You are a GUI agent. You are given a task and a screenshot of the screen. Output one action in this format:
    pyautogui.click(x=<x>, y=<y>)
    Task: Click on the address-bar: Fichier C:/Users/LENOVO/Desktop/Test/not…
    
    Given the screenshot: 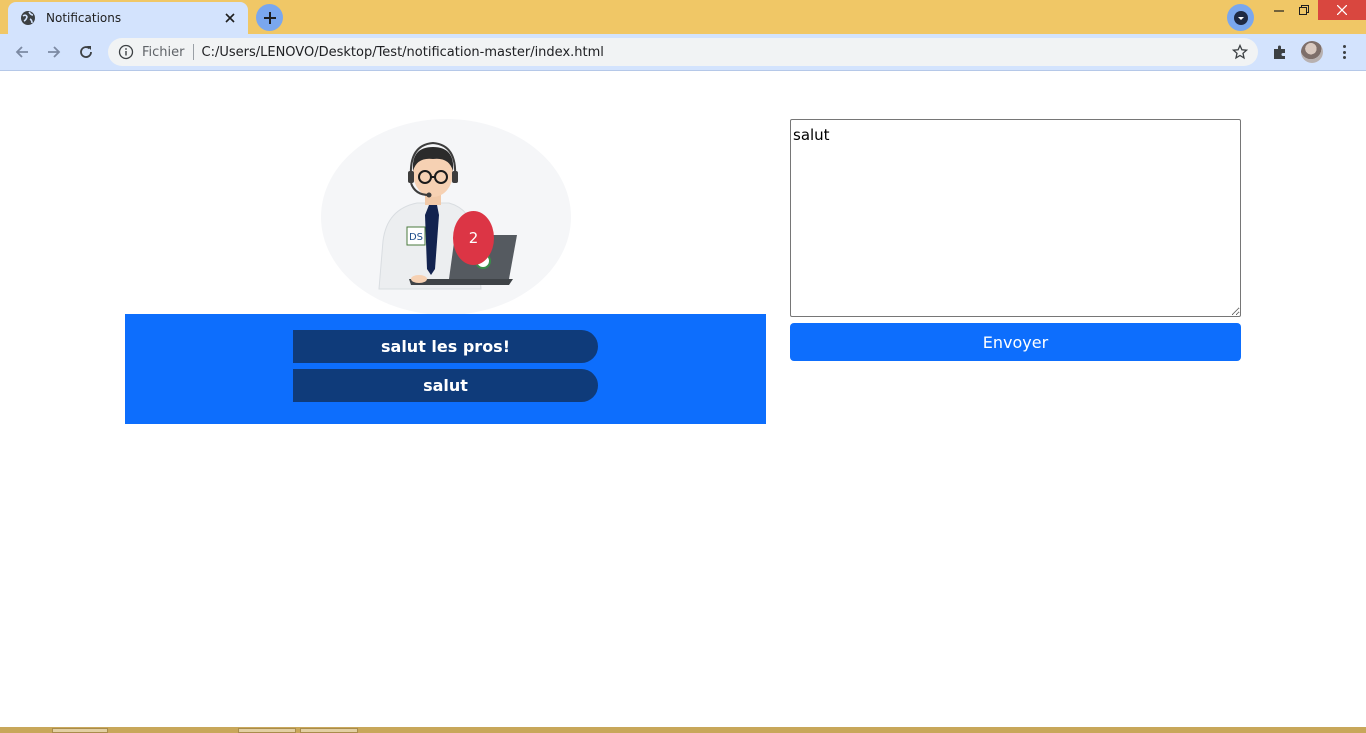 What is the action you would take?
    pyautogui.click(x=683, y=52)
    